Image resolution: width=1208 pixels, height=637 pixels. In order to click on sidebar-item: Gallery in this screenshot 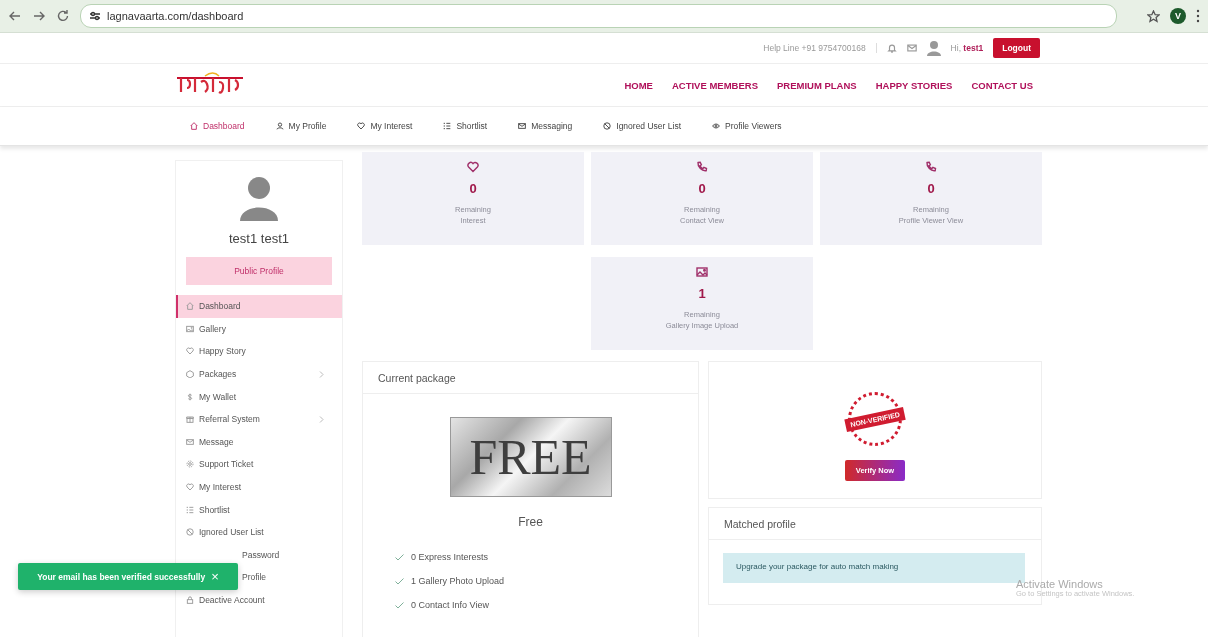, I will do `click(259, 329)`.